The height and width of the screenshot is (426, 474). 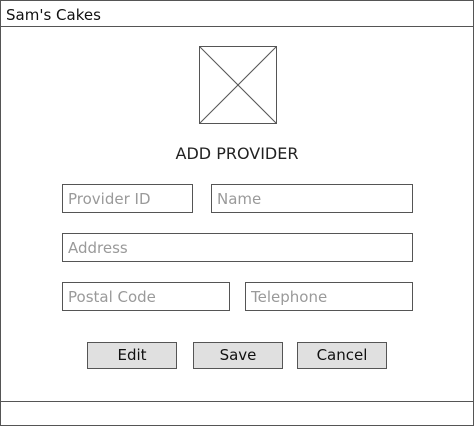 I want to click on window-title: Sam's Cakes, so click(x=53, y=15).